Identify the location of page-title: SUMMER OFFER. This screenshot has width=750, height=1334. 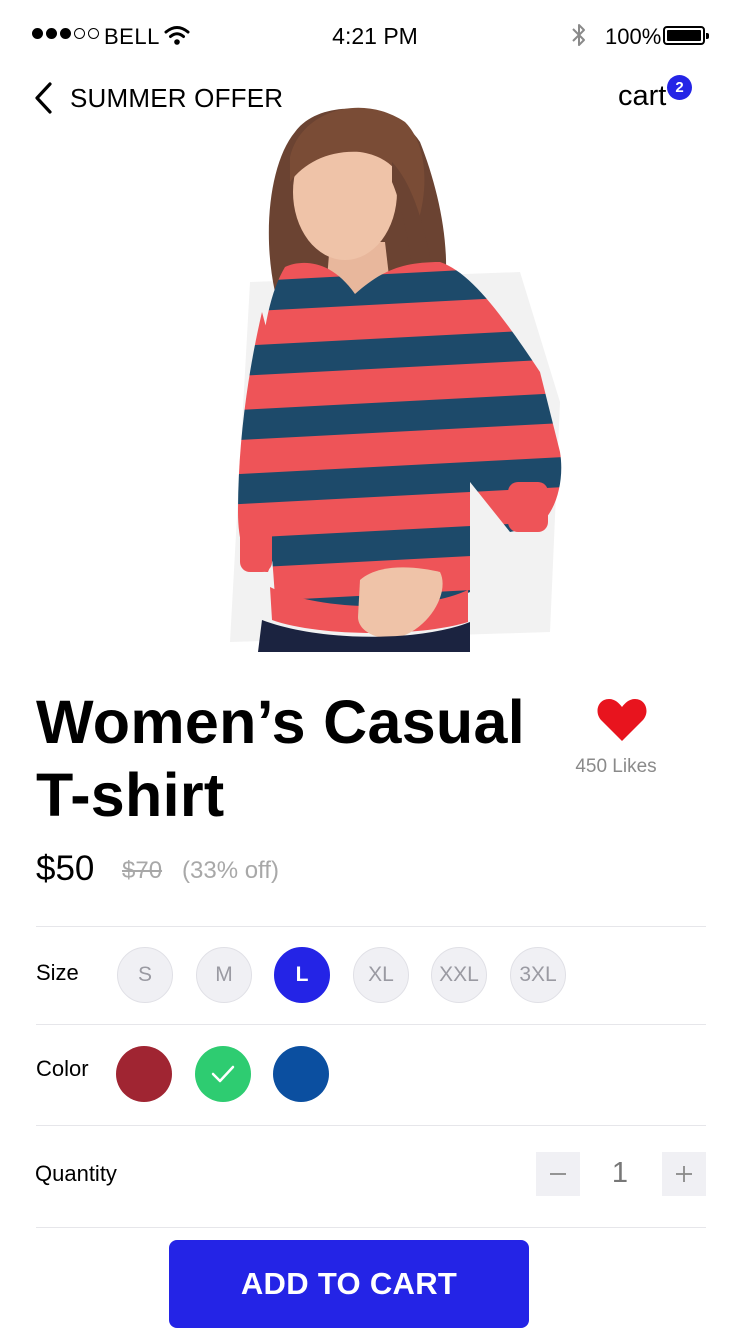
(177, 98).